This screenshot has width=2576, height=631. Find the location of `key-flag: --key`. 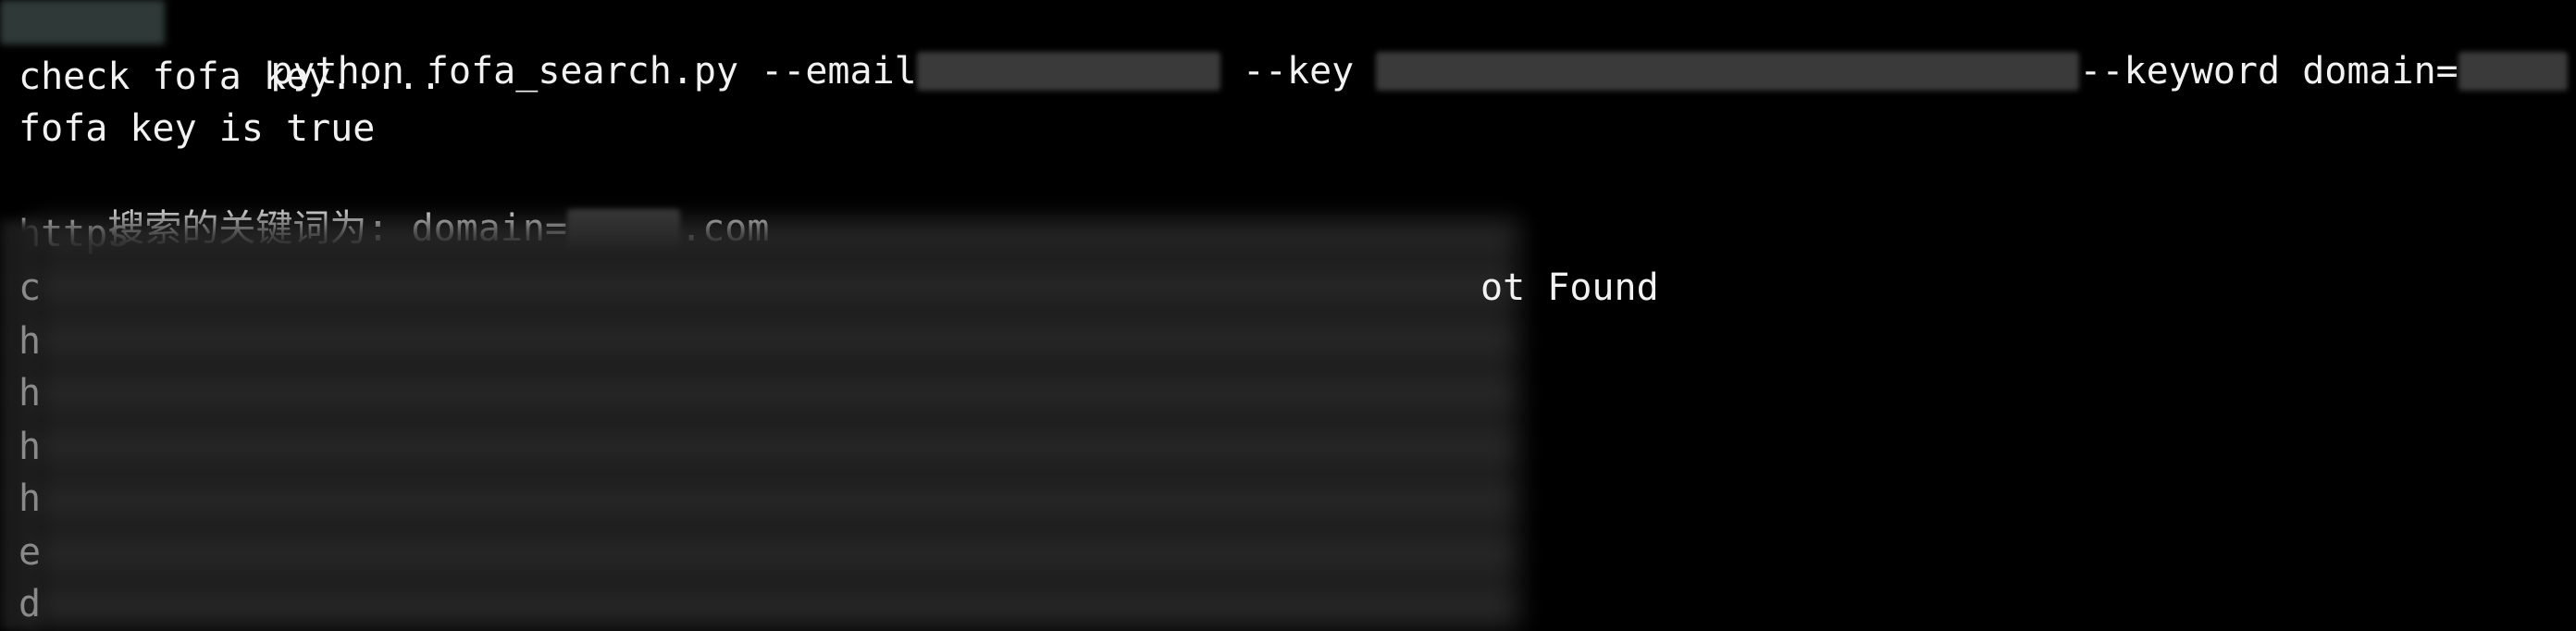

key-flag: --key is located at coordinates (1298, 71).